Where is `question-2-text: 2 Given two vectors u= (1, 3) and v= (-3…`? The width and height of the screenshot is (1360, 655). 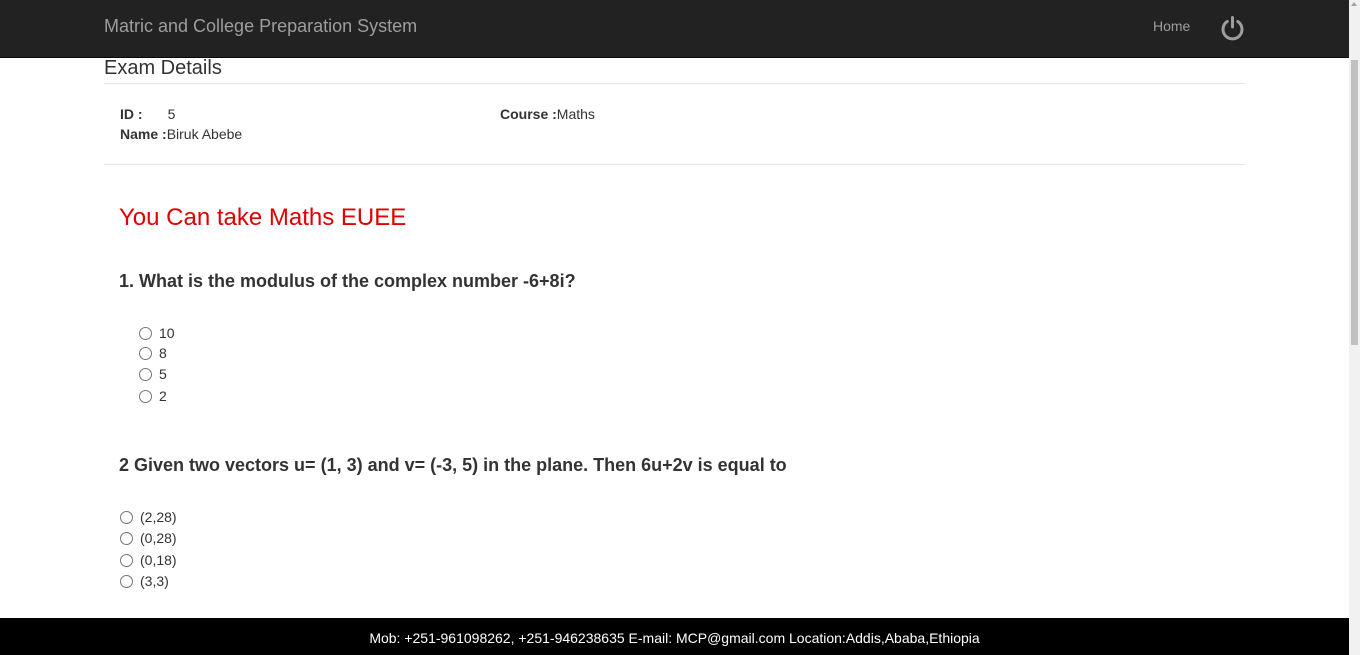 question-2-text: 2 Given two vectors u= (1, 3) and v= (-3… is located at coordinates (453, 465).